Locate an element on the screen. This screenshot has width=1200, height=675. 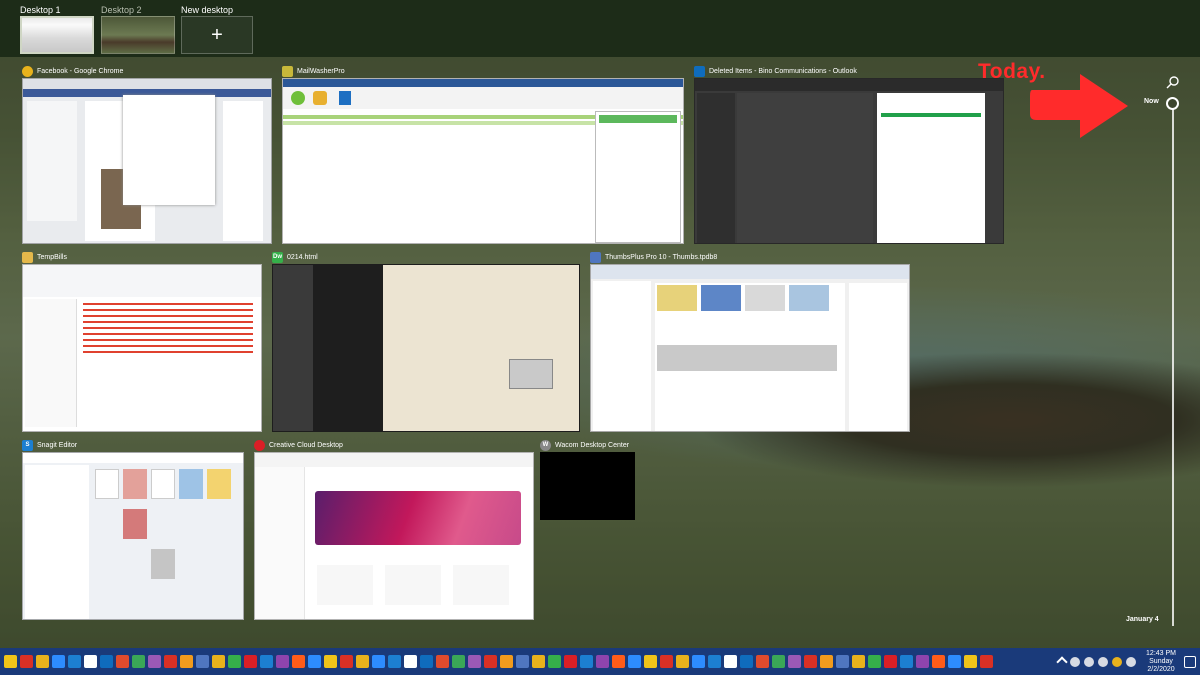
new-desktop-label: New desktop is located at coordinates (207, 10).